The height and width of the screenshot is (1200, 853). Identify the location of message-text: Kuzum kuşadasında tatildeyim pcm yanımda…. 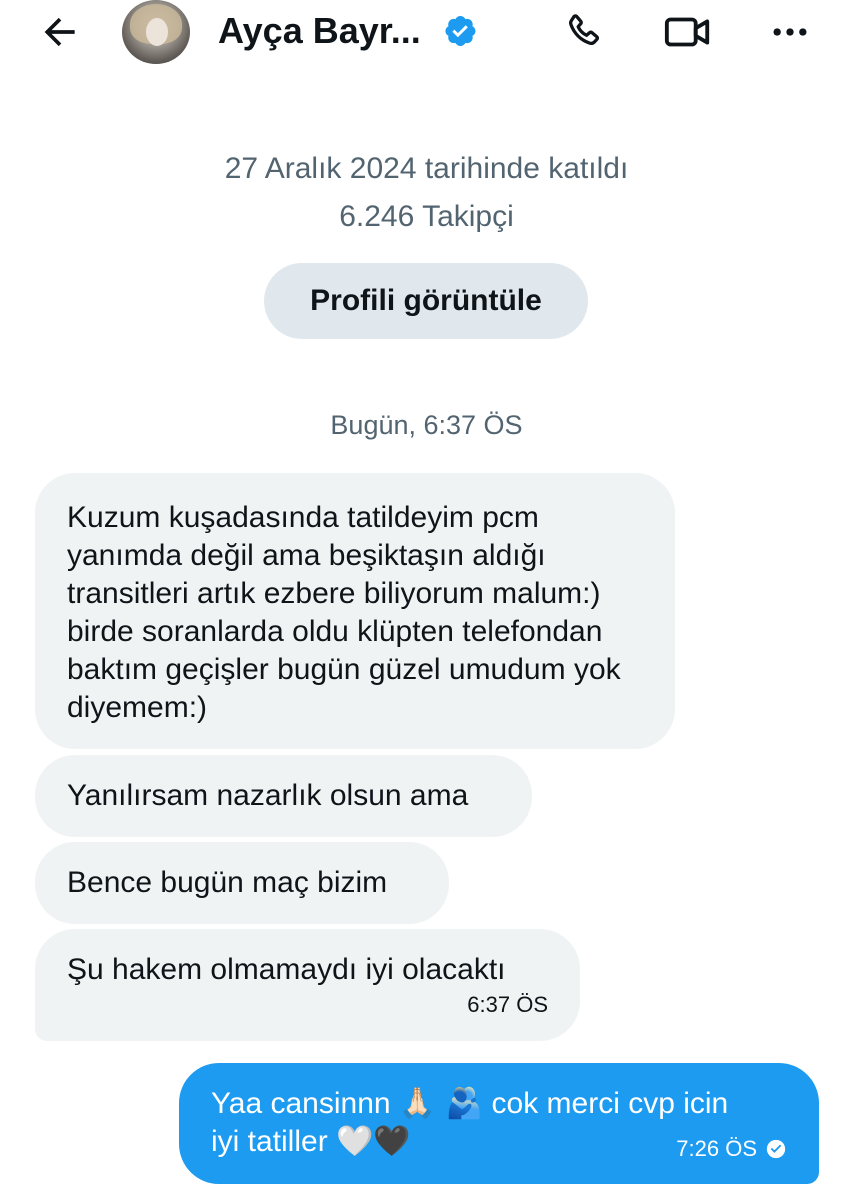
(344, 612).